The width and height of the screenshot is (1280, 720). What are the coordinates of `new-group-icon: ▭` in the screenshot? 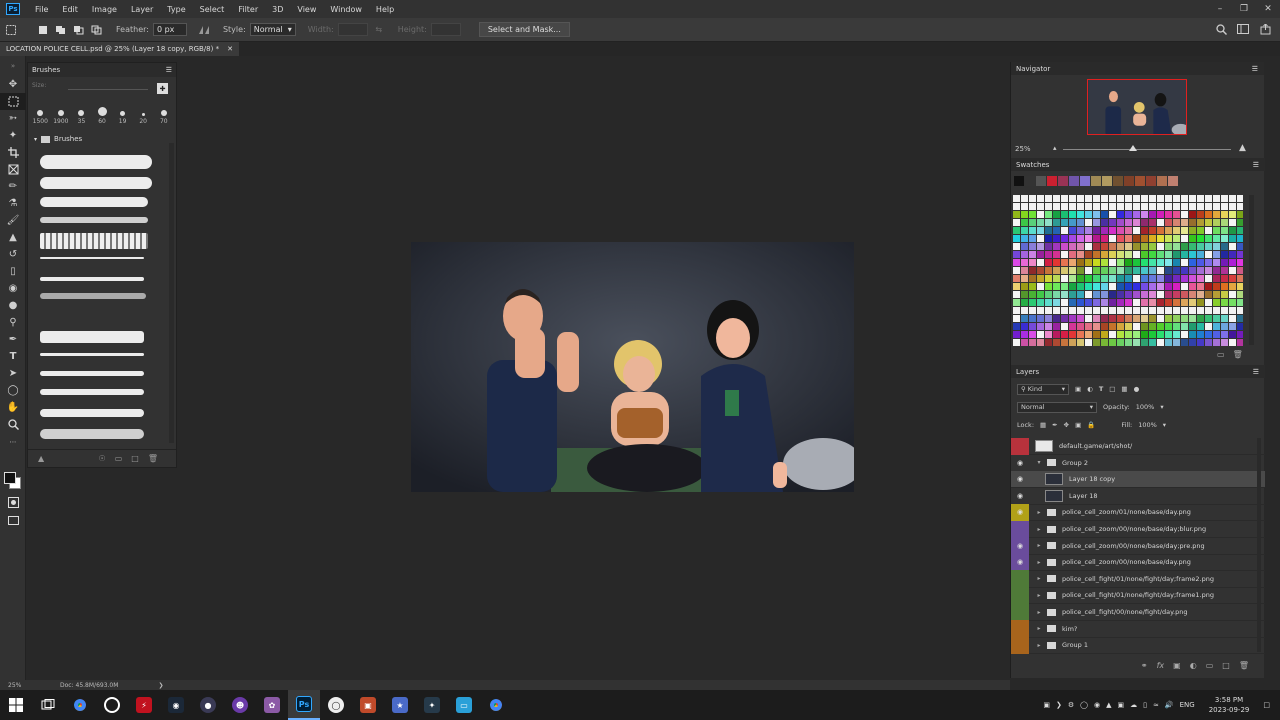 It's located at (1210, 665).